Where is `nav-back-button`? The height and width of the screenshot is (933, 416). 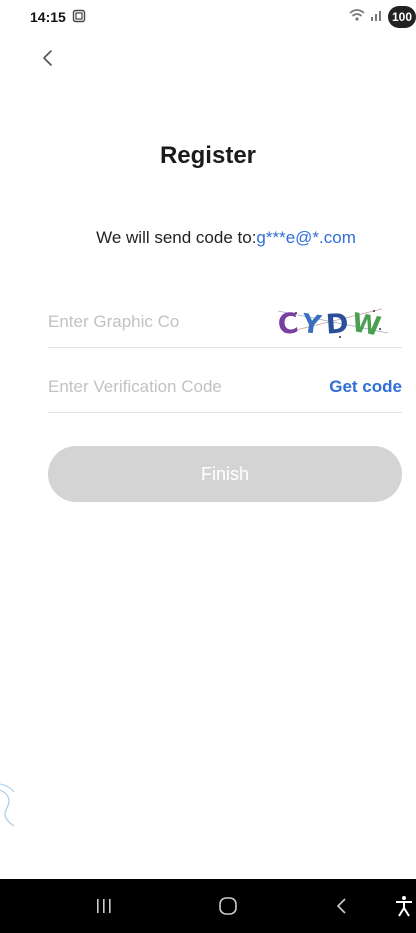 nav-back-button is located at coordinates (342, 906).